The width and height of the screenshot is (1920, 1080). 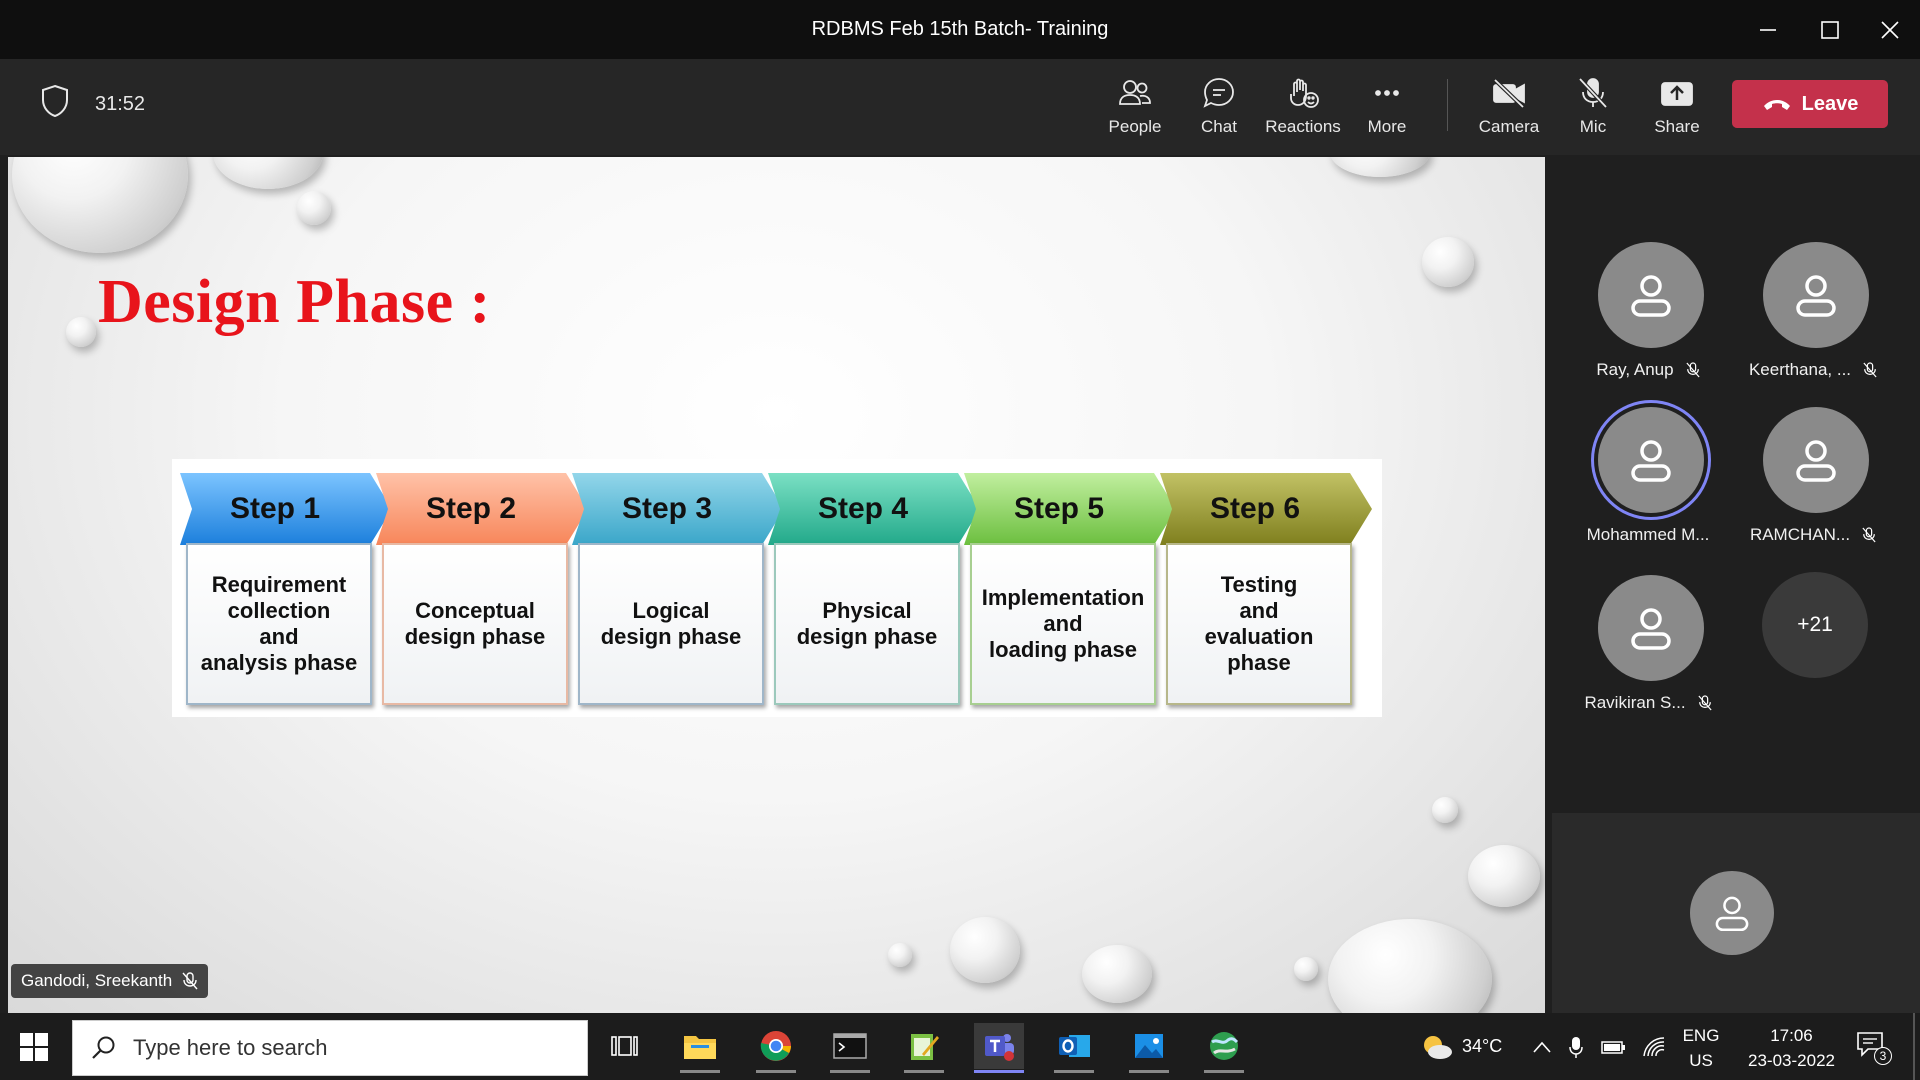 I want to click on window-title-bar: RDBMS Feb 15th Batch- Training, so click(x=960, y=29).